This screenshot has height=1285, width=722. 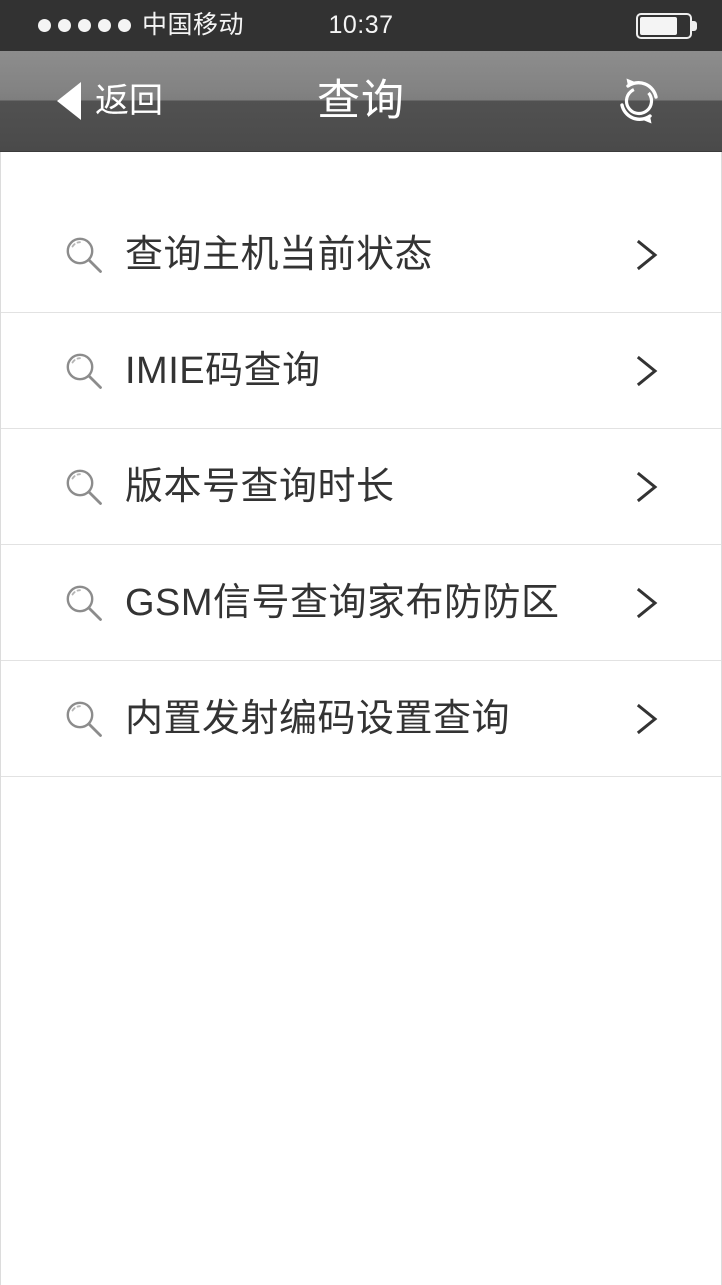 I want to click on refresh-sync-icon, so click(x=639, y=101).